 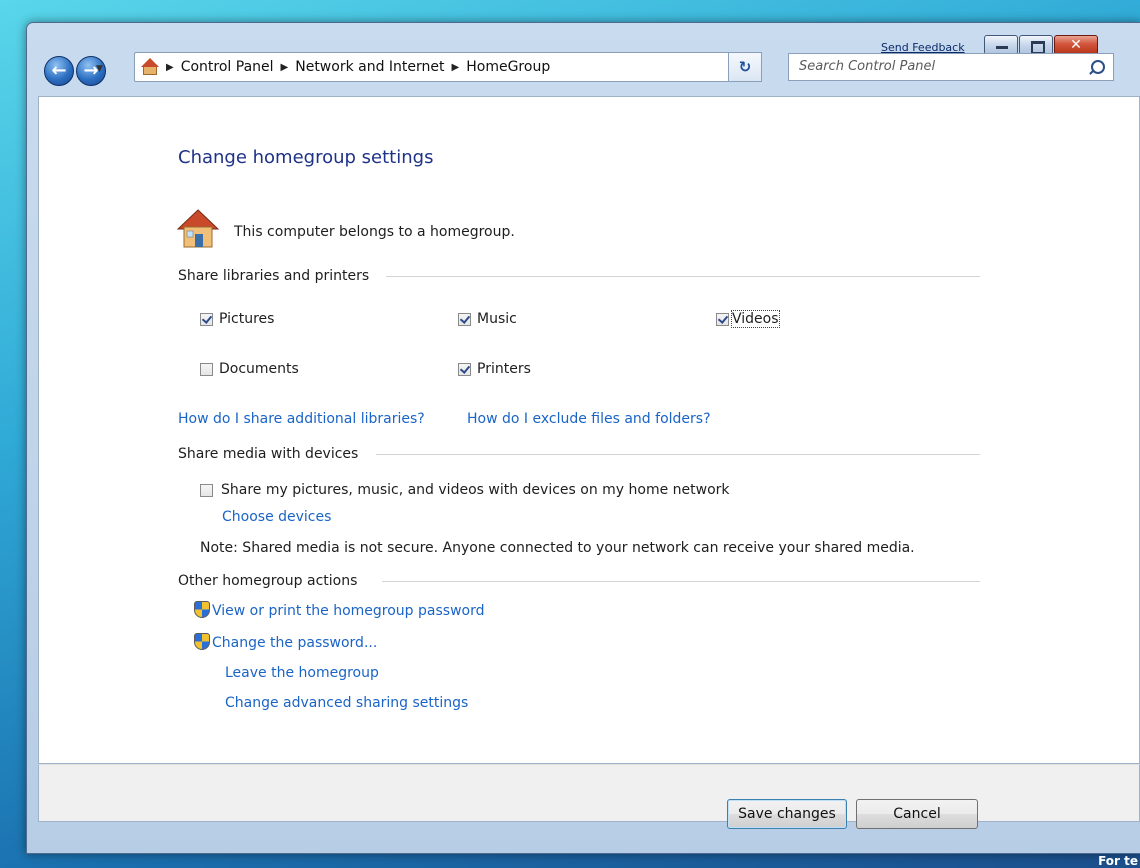 What do you see at coordinates (99, 69) in the screenshot?
I see `recent-pages-dropdown-icon: ▼` at bounding box center [99, 69].